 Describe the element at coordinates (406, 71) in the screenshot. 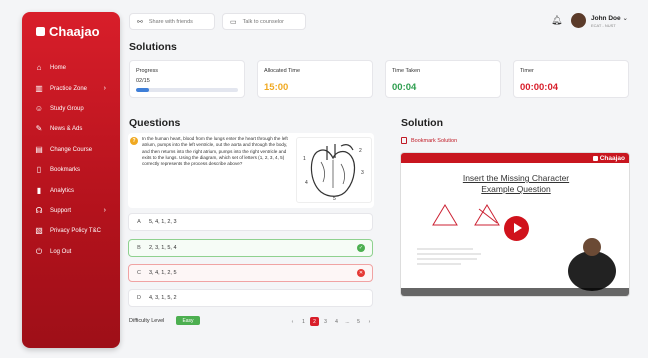

I see `taken-label: Time Taken` at that location.